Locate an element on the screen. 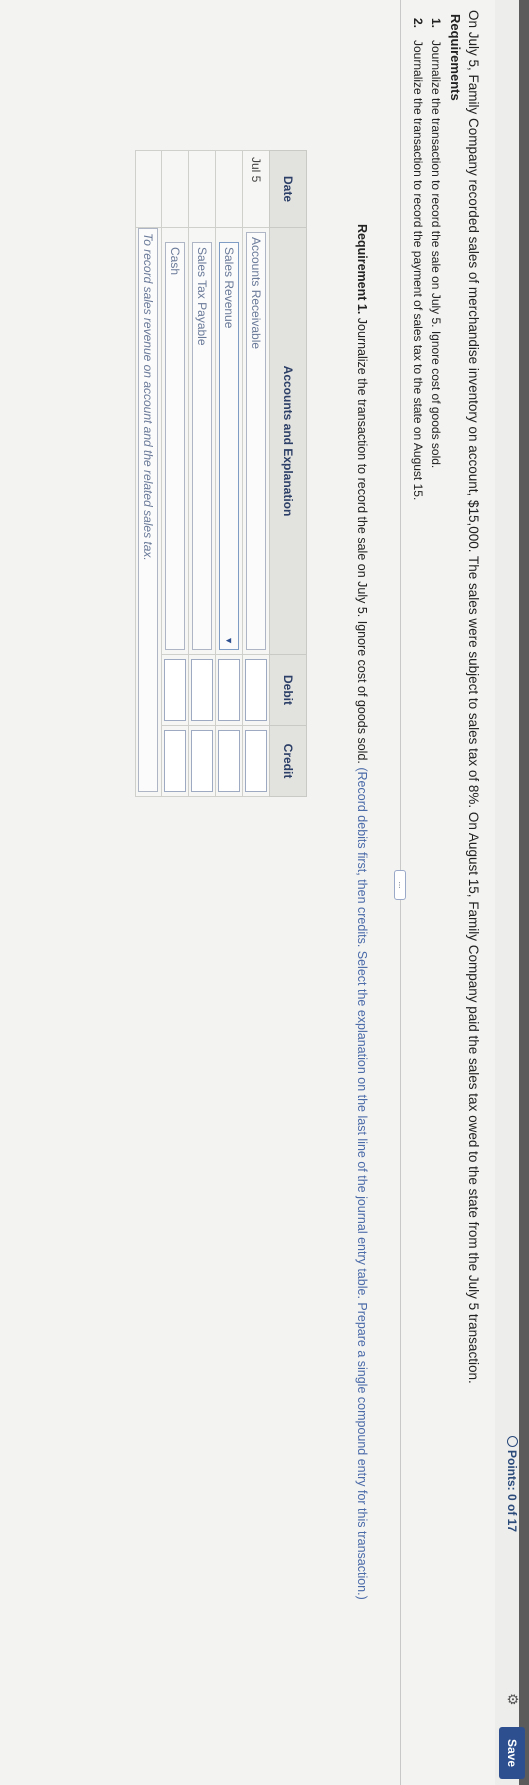 The image size is (529, 1785). table-row: Cash is located at coordinates (175, 473).